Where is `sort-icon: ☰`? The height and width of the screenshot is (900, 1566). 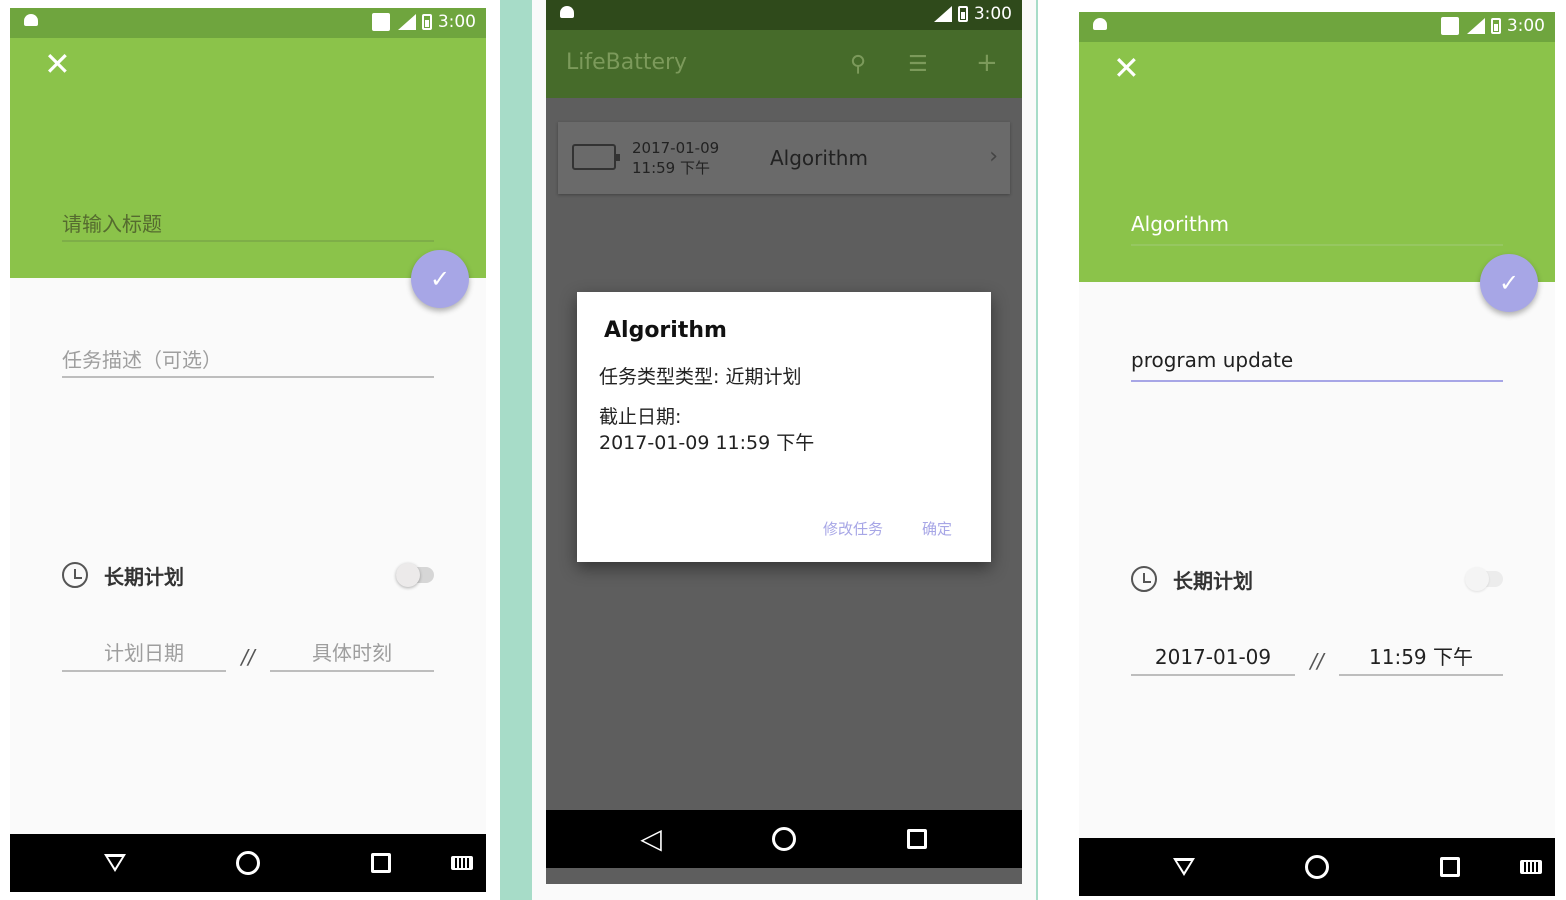 sort-icon: ☰ is located at coordinates (918, 64).